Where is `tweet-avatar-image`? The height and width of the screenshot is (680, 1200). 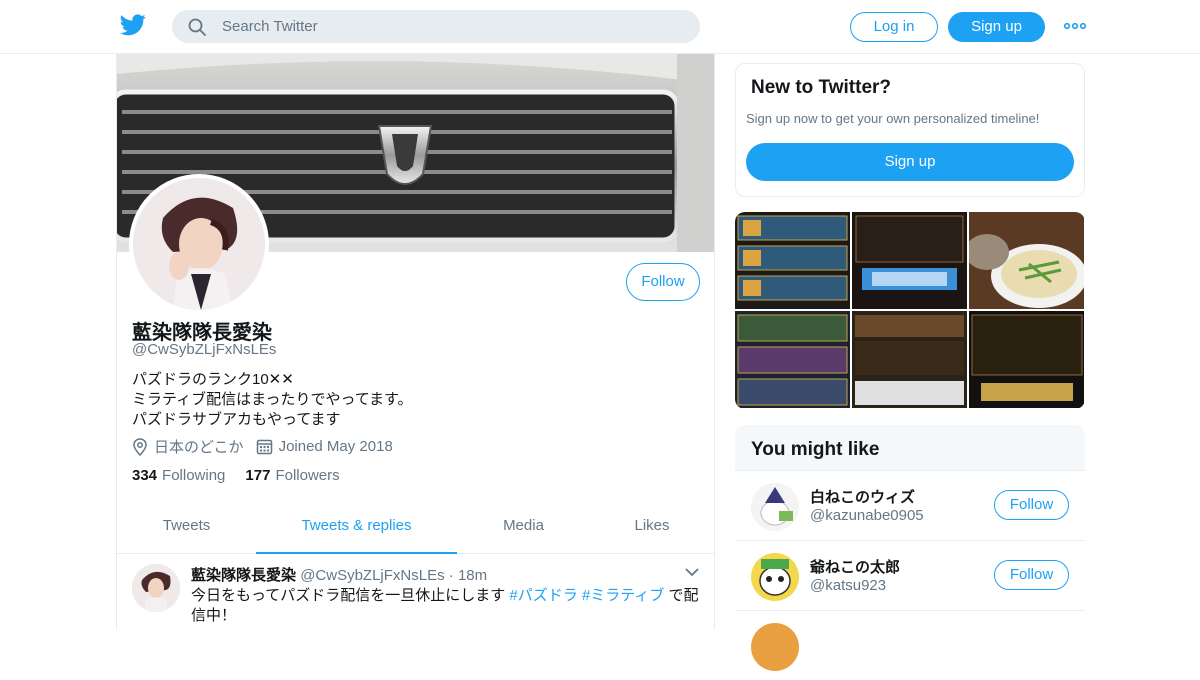 tweet-avatar-image is located at coordinates (156, 588).